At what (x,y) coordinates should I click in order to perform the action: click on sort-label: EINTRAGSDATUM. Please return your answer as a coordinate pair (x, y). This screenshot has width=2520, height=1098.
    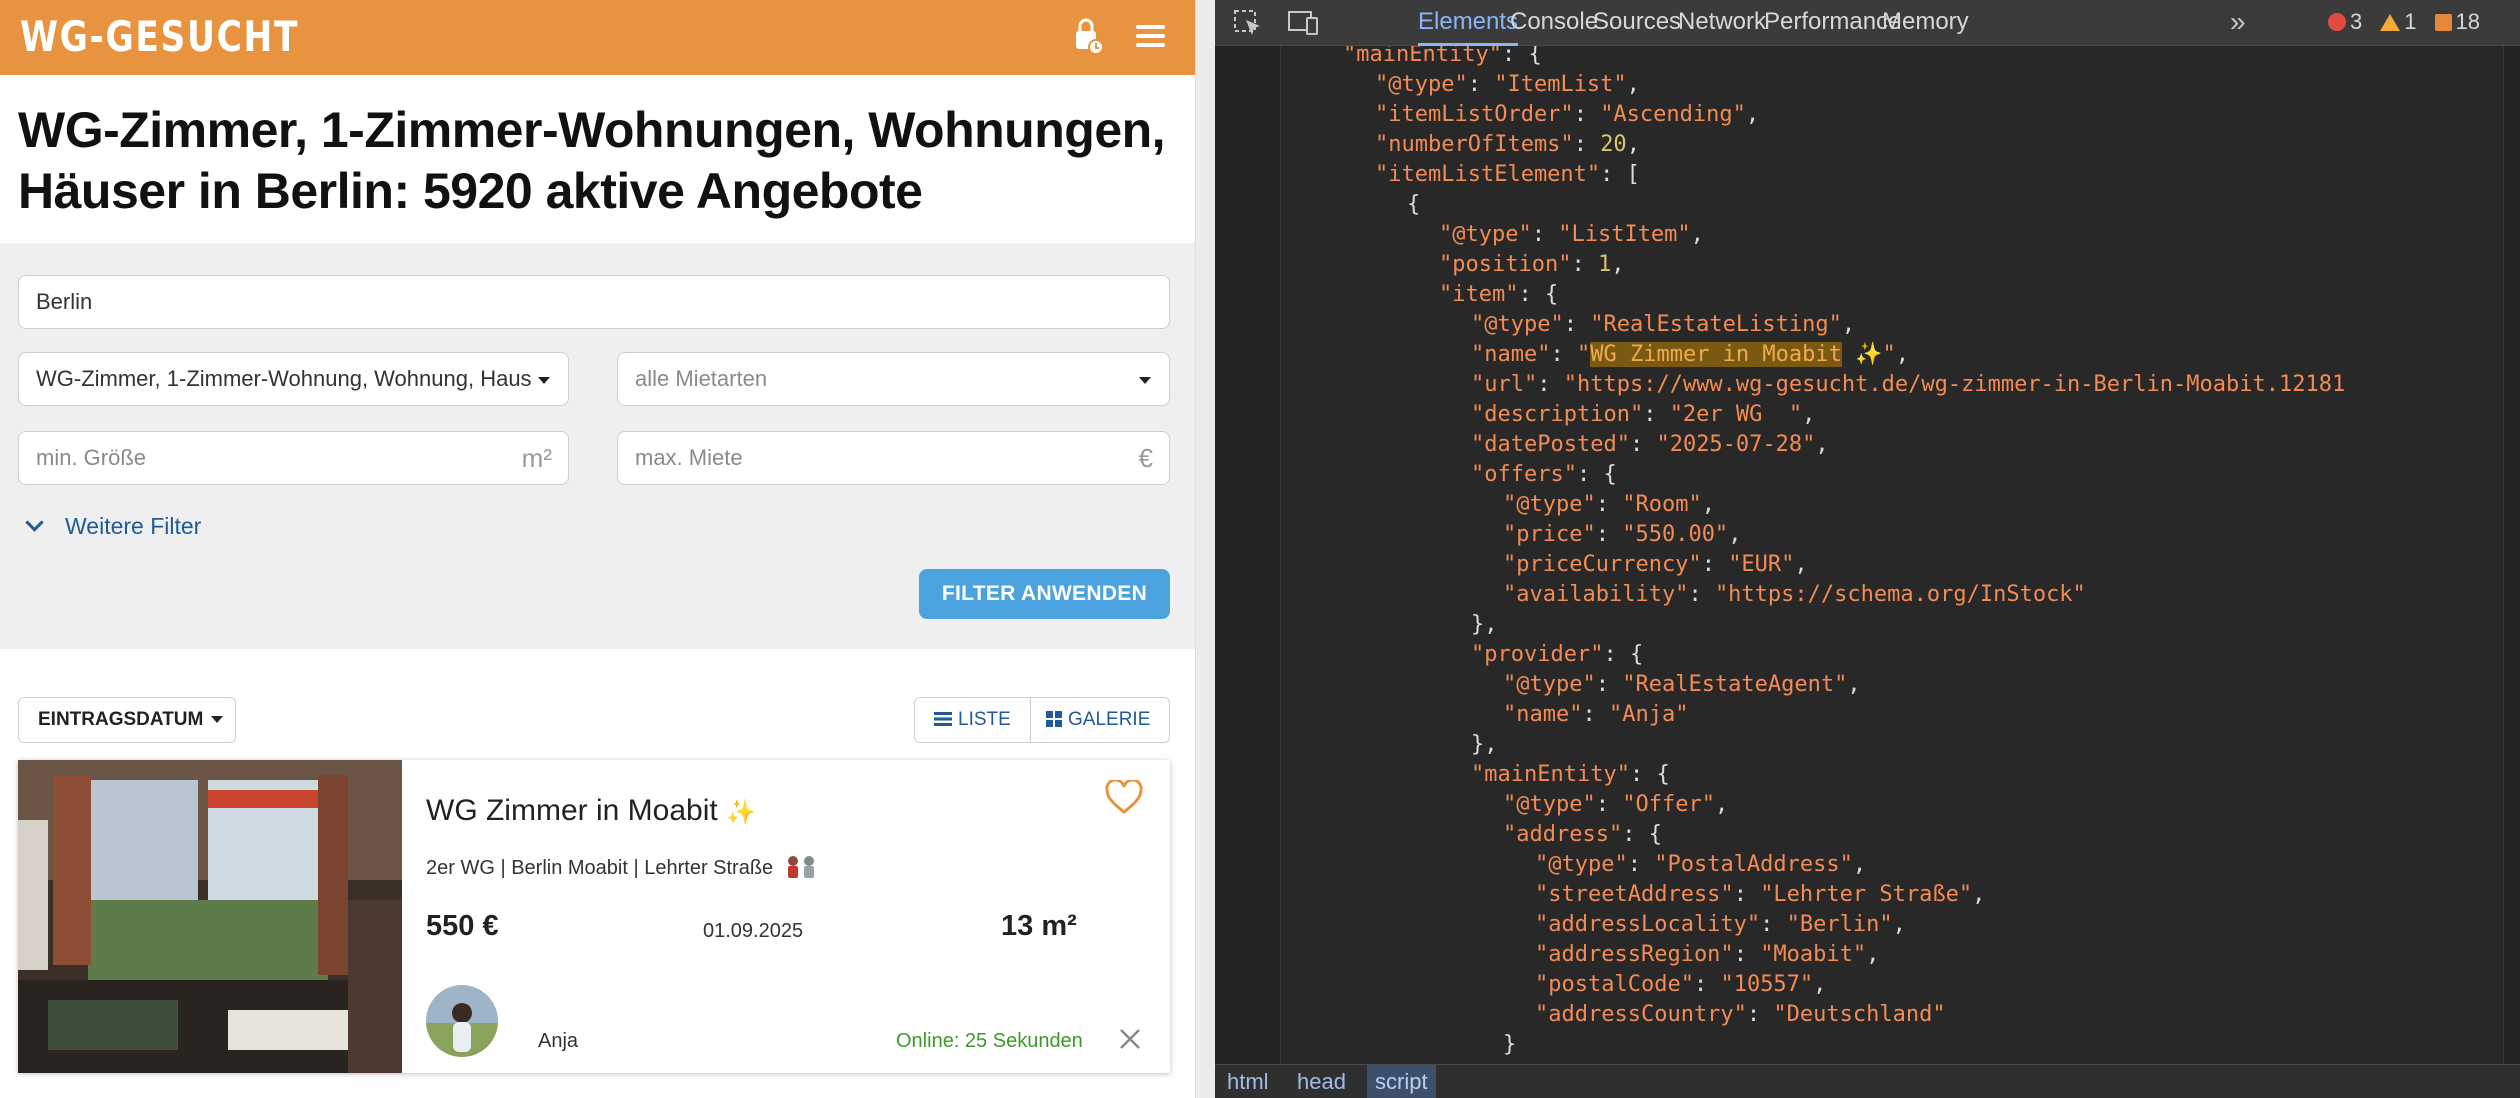
    Looking at the image, I should click on (121, 719).